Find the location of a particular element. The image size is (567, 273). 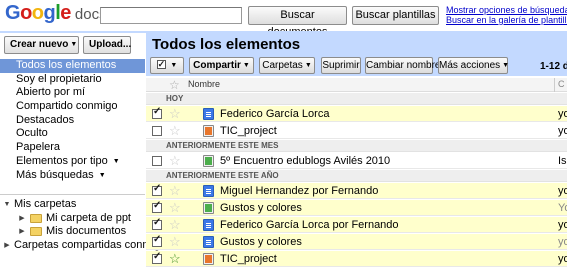

more-actions-button: Más acciones ▼ is located at coordinates (473, 65).